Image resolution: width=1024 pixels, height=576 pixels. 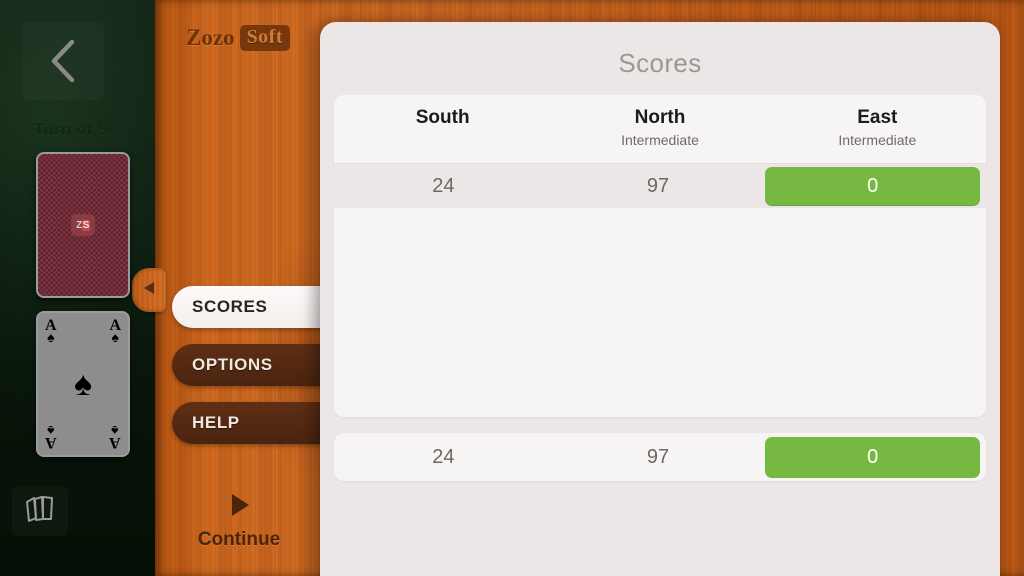 What do you see at coordinates (443, 456) in the screenshot?
I see `total-cell-south: 24` at bounding box center [443, 456].